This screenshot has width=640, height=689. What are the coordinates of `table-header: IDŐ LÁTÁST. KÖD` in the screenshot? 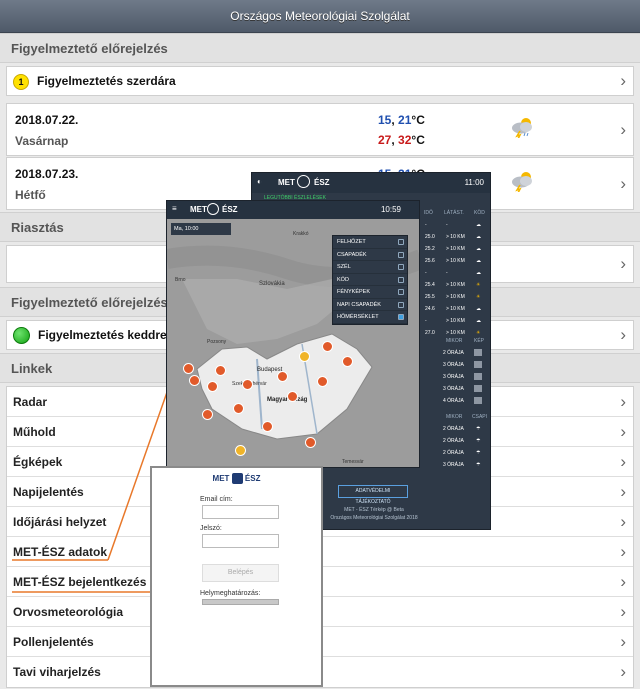 It's located at (454, 213).